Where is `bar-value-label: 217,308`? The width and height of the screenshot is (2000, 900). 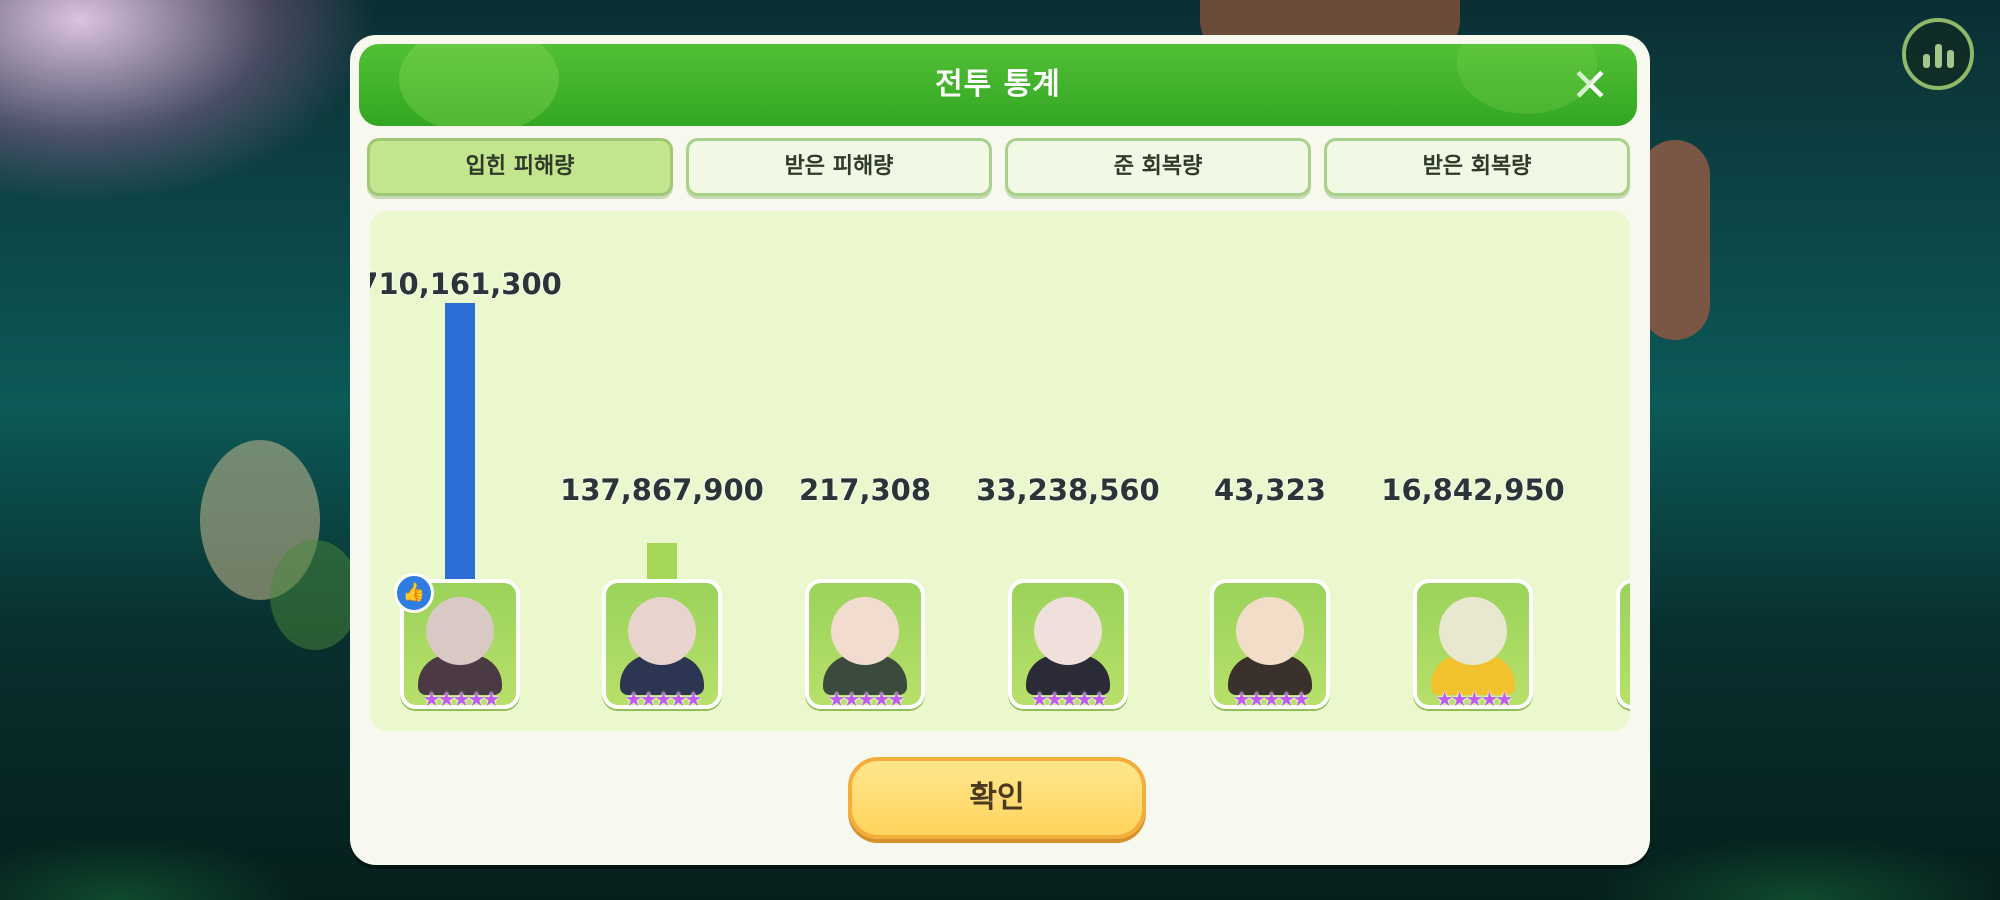 bar-value-label: 217,308 is located at coordinates (865, 490).